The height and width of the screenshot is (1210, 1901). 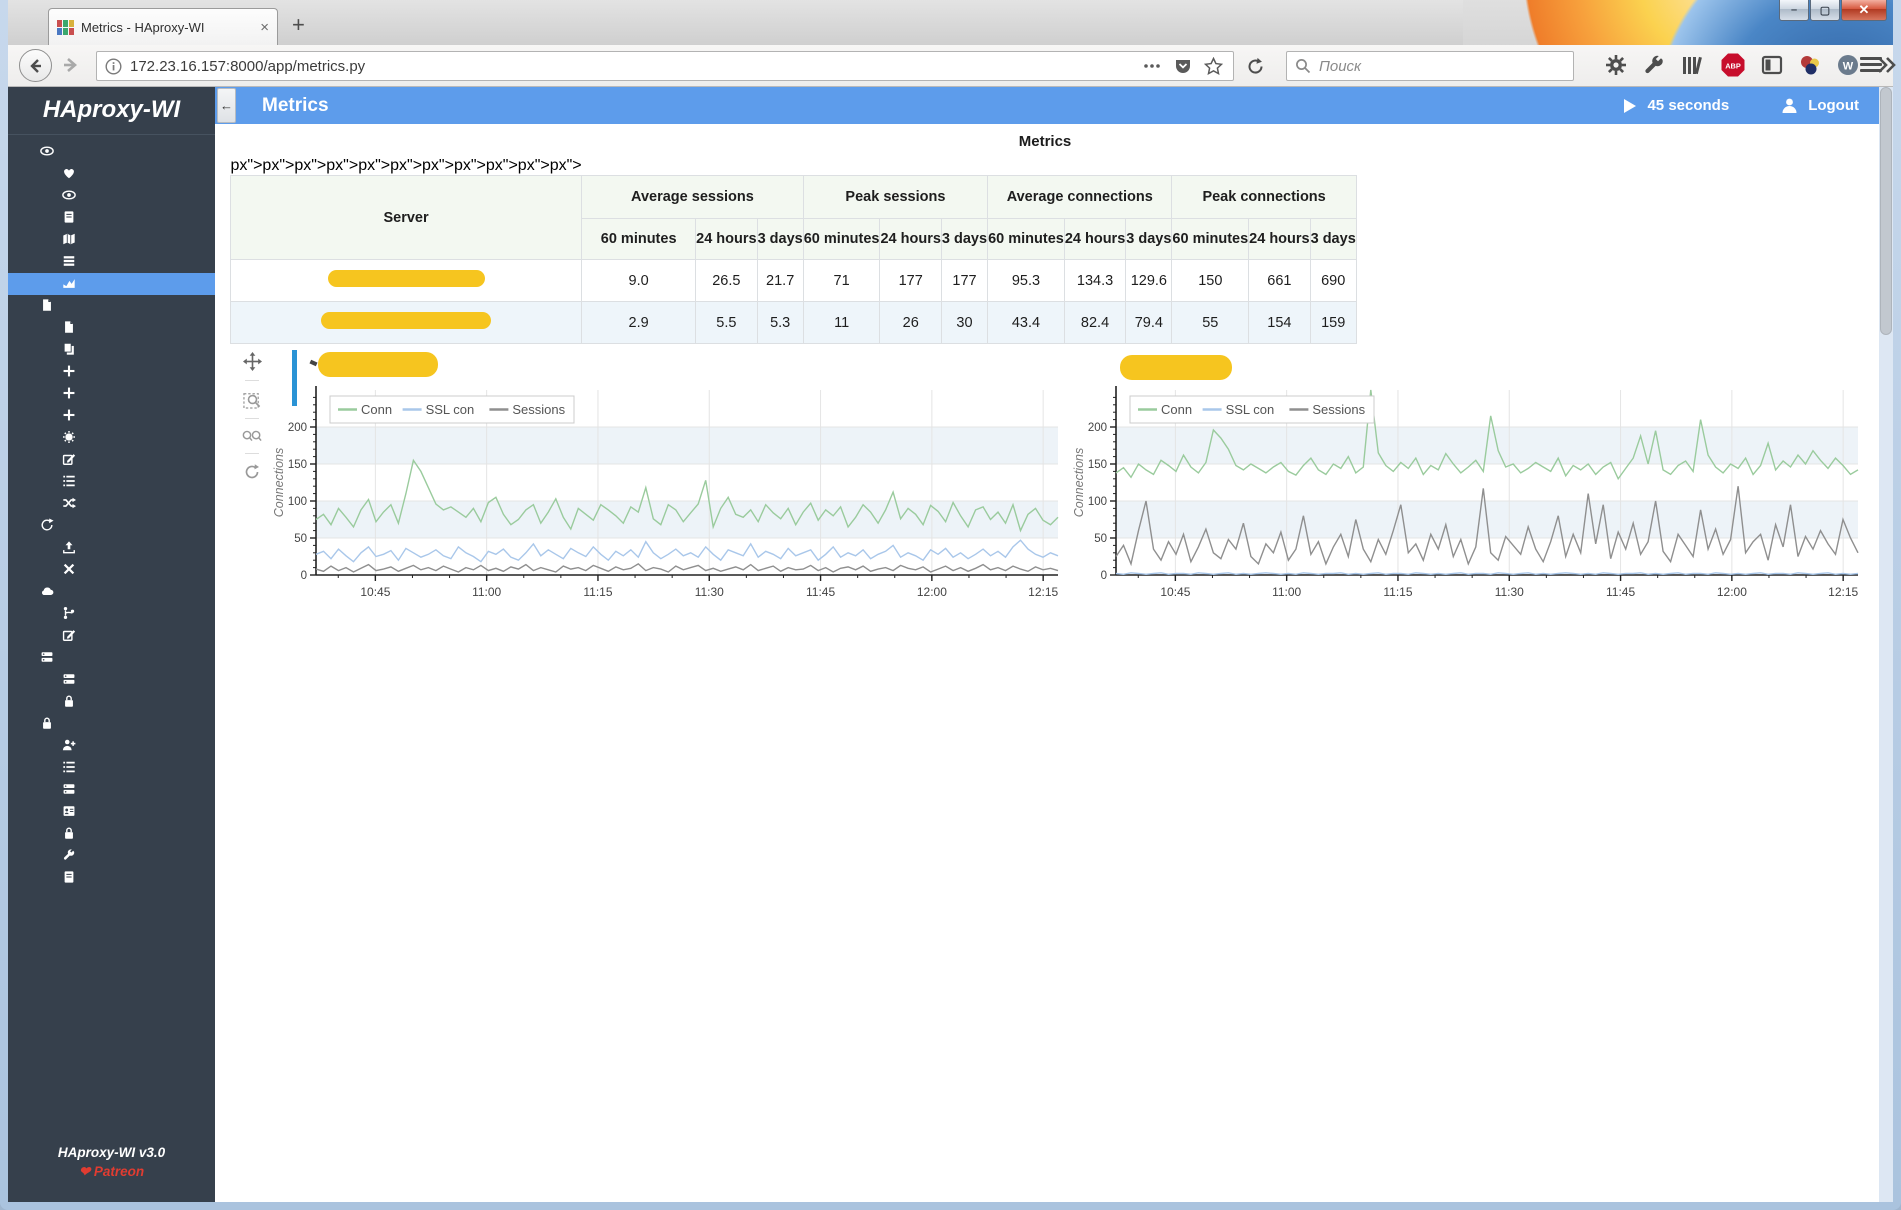 I want to click on tab-close-icon: ×, so click(x=264, y=27).